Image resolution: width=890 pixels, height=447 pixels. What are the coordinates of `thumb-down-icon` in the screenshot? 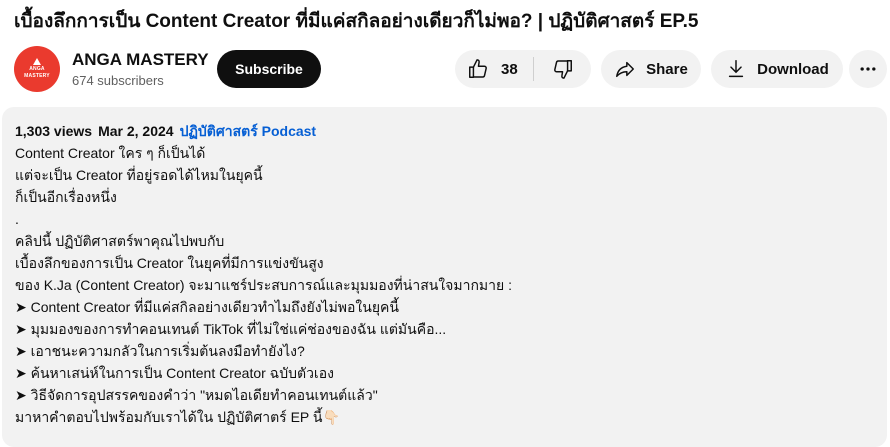 It's located at (562, 69).